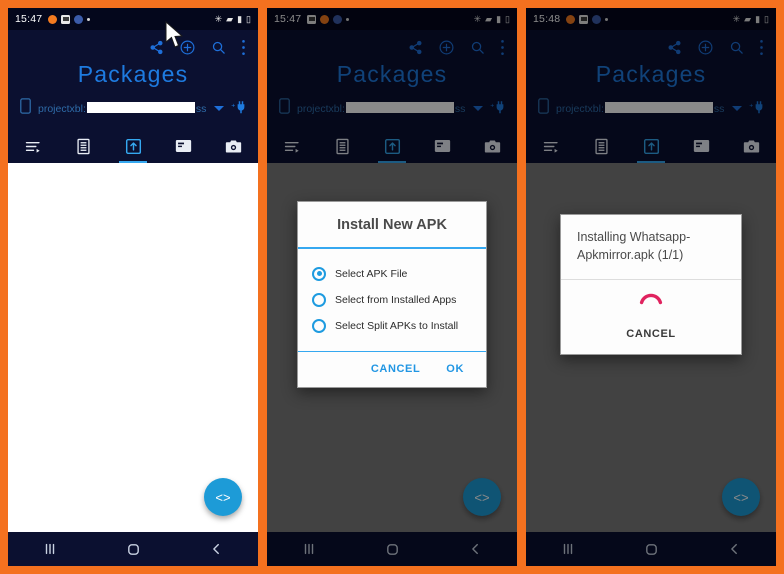  Describe the element at coordinates (79, 19) in the screenshot. I see `notification-blue-icon` at that location.